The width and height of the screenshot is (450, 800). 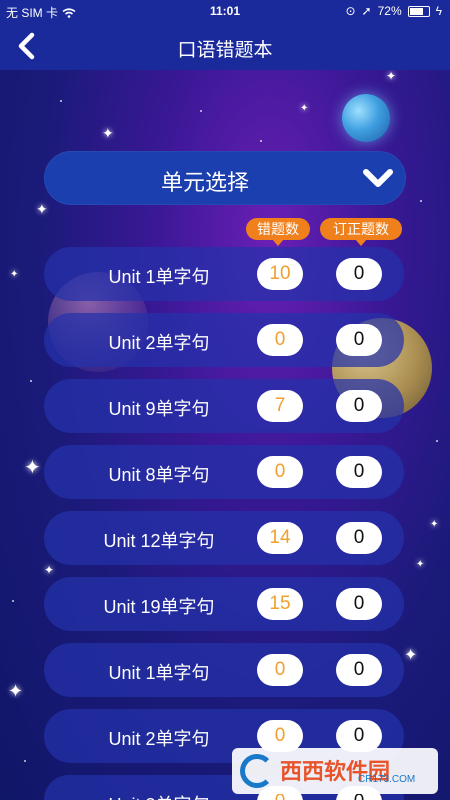 I want to click on orientation-lock-icon: ⊙, so click(x=350, y=11).